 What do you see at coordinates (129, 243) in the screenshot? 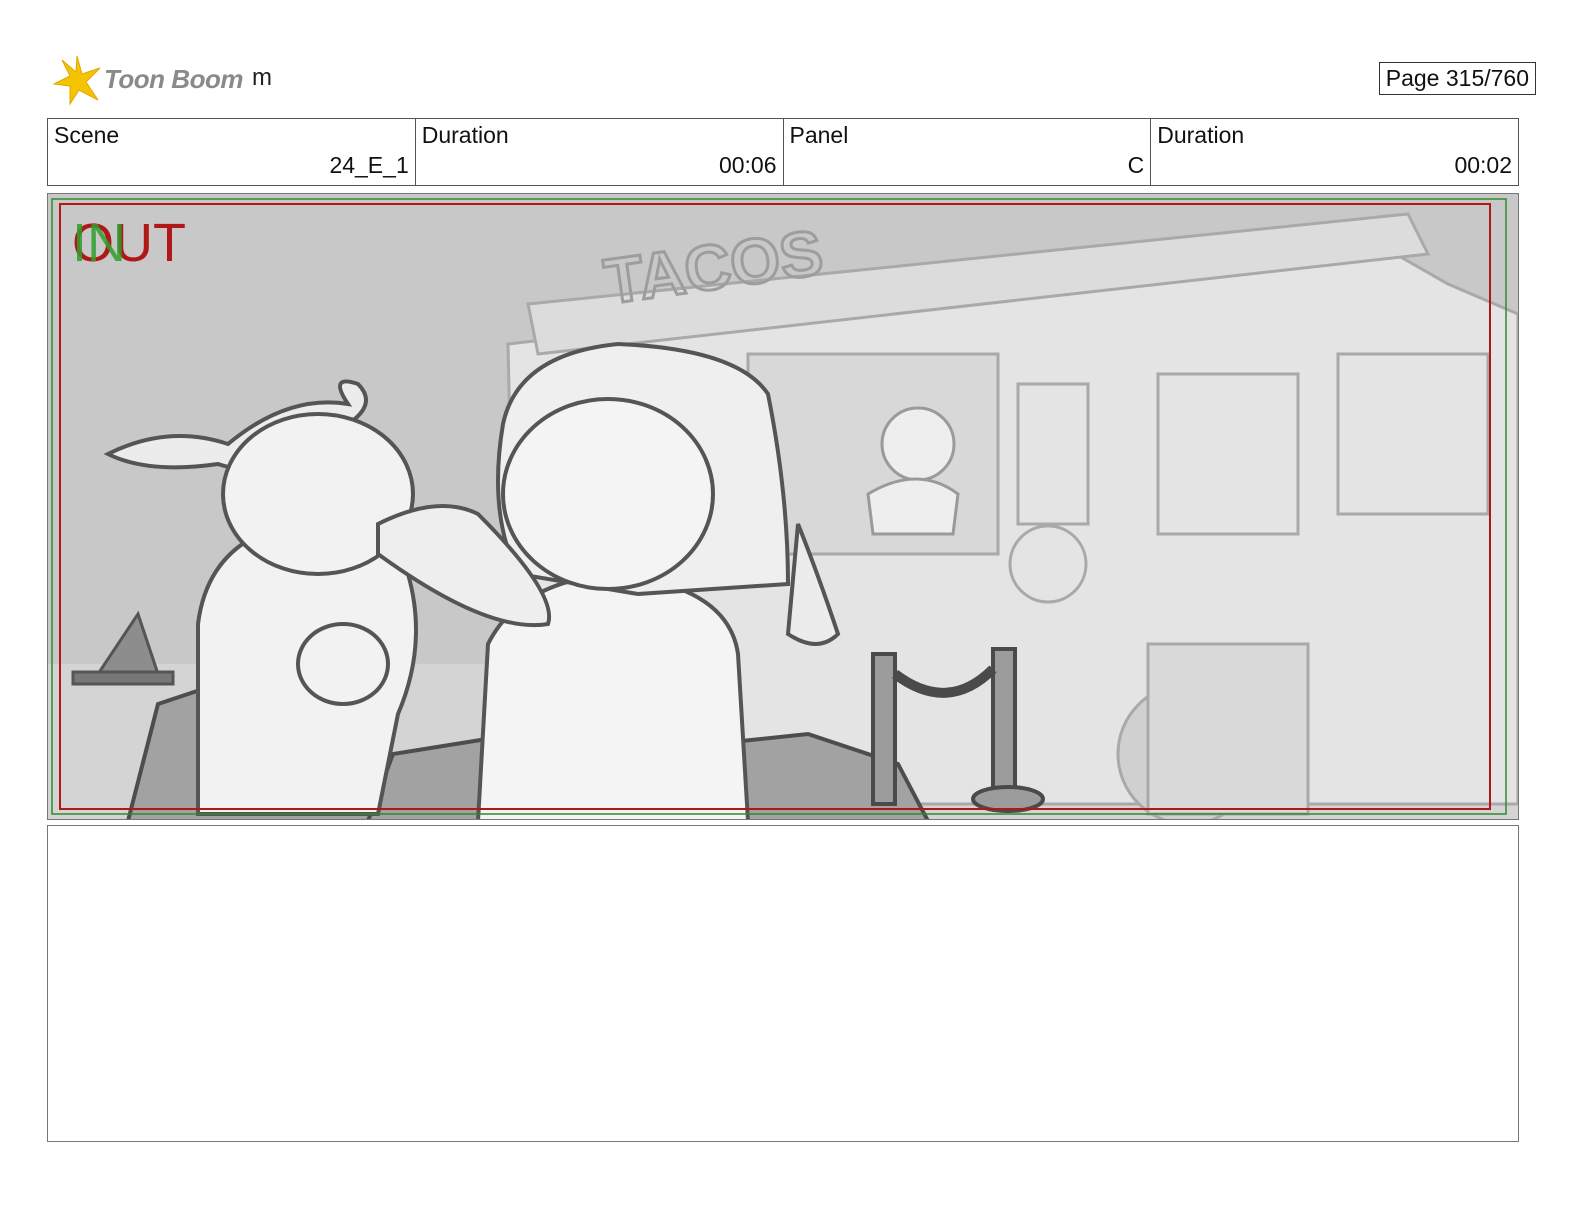
I see `in-out-marker: OUT IN` at bounding box center [129, 243].